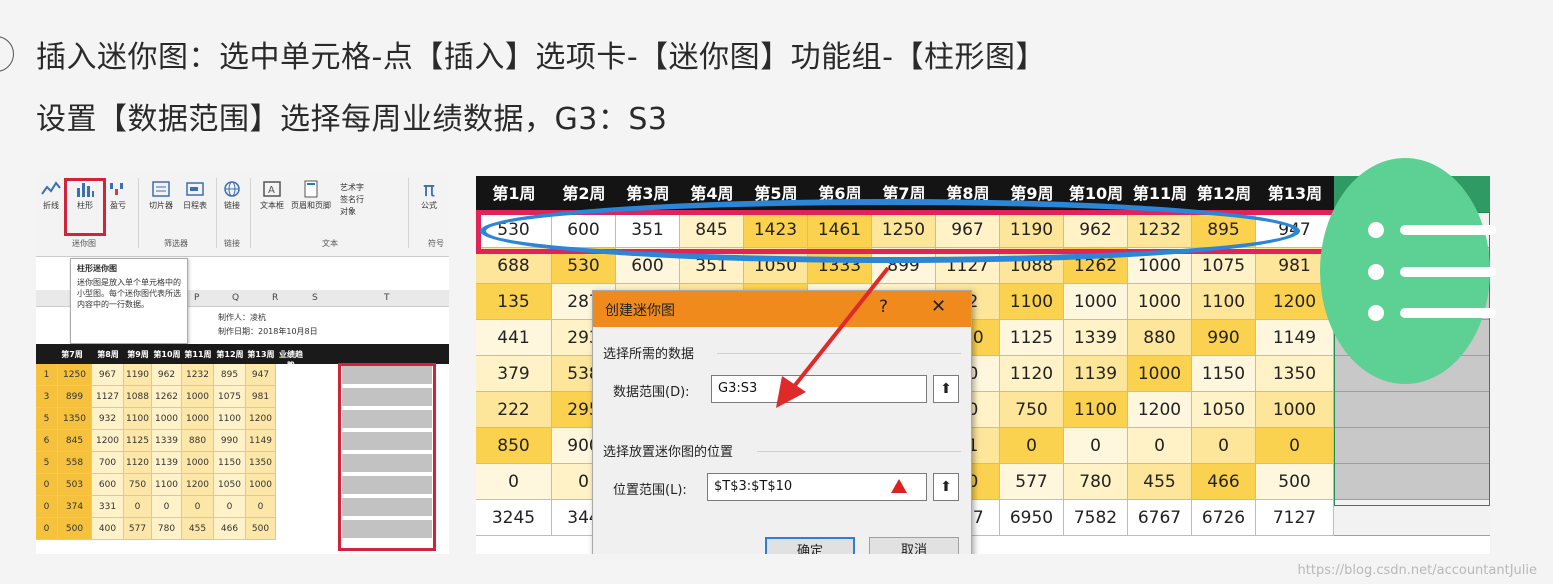 This screenshot has height=584, width=1553. Describe the element at coordinates (272, 203) in the screenshot. I see `textbox-button: A 文本框` at that location.